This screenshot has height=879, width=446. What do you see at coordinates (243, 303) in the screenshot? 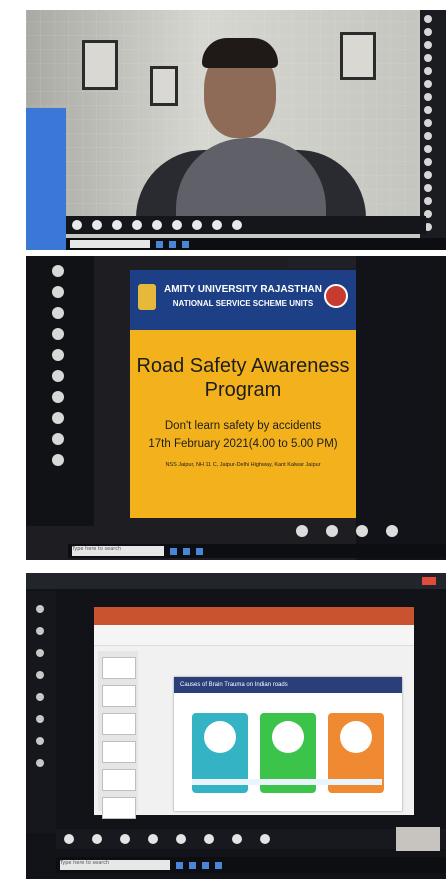
I see `unit-name: NATIONAL SERVICE SCHEME UNITS` at bounding box center [243, 303].